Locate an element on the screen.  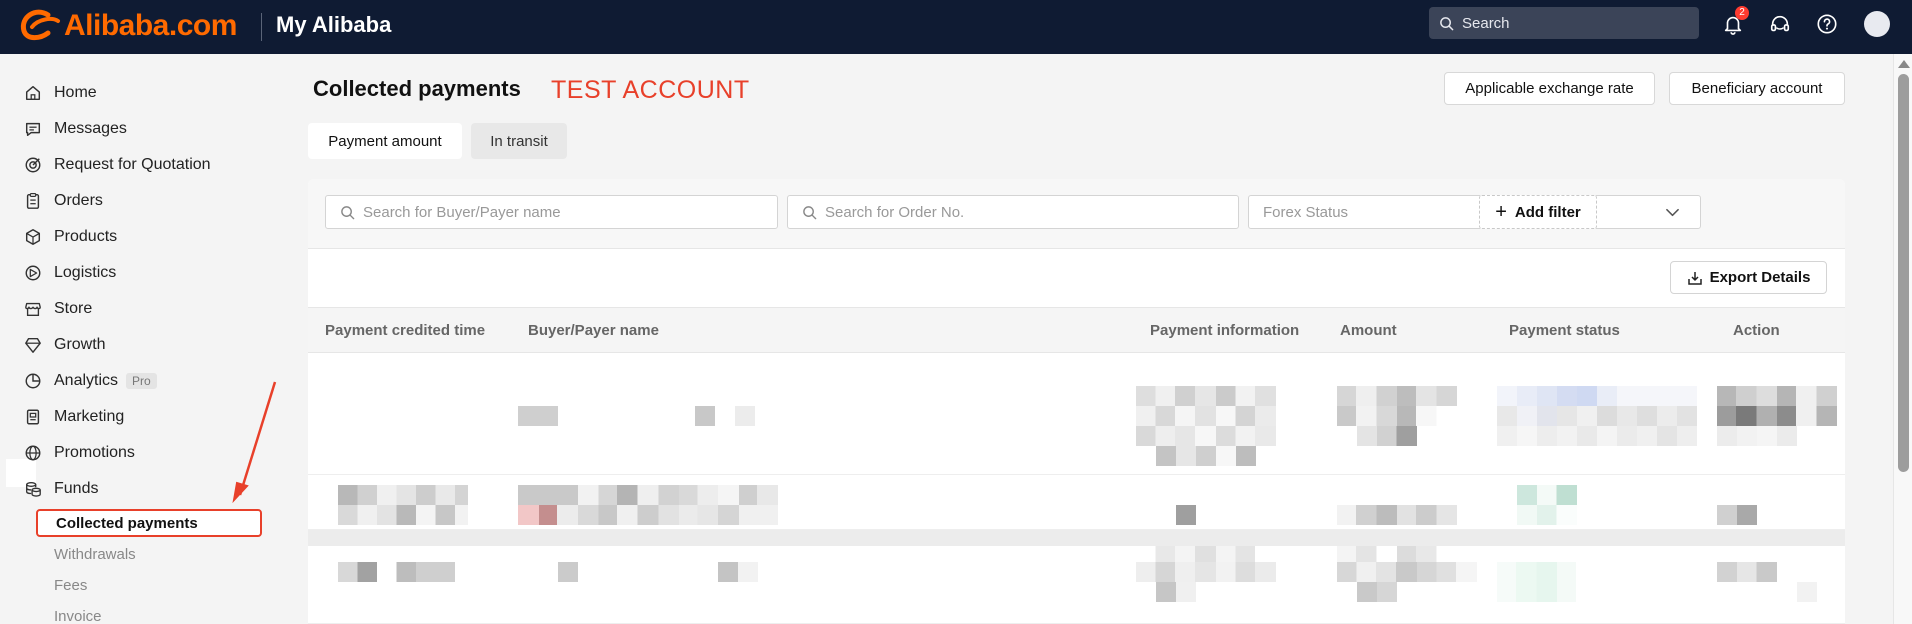
sidebar-item-label: Growth is located at coordinates (80, 344).